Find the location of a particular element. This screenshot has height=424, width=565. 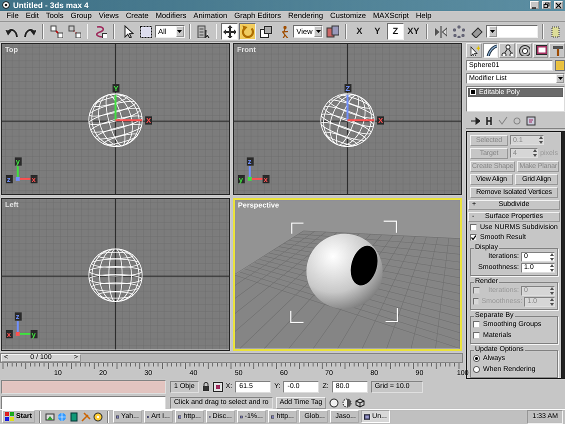

sphere-icon is located at coordinates (334, 403).